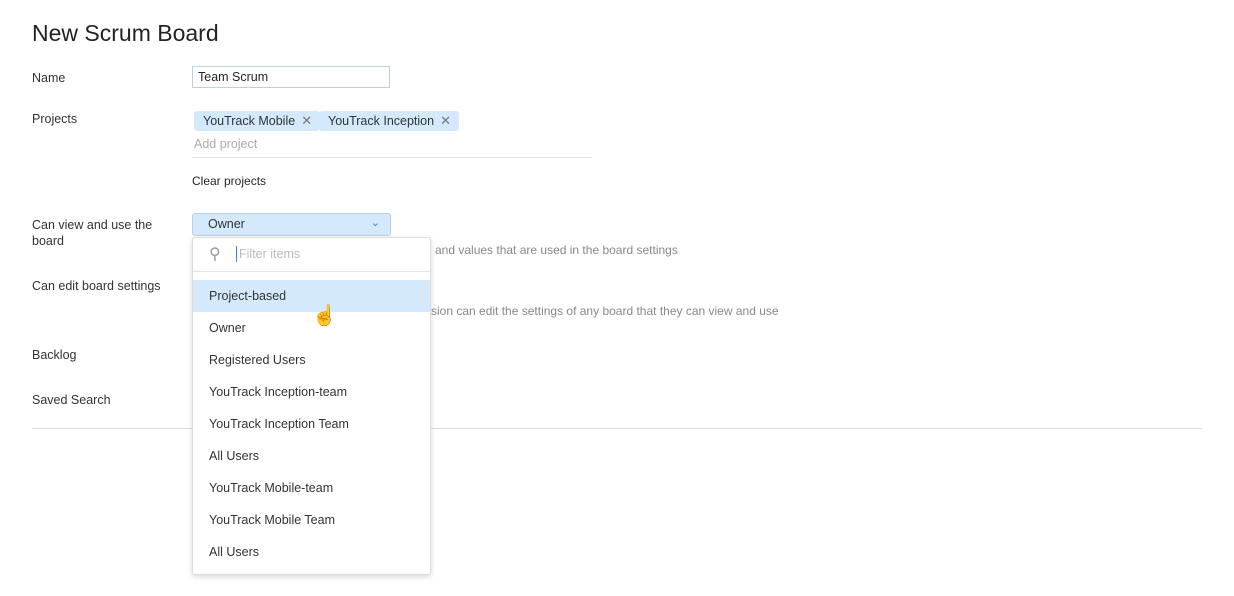  I want to click on search-icon: ⚲, so click(215, 254).